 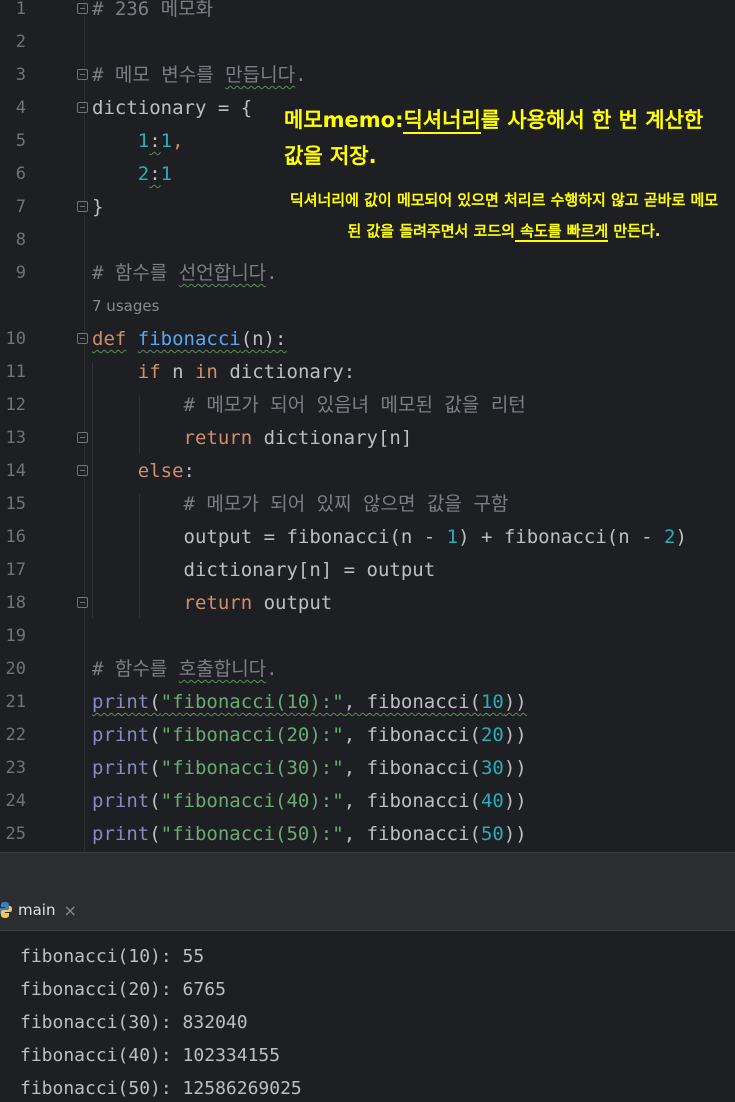 I want to click on line-number: 11, so click(x=15, y=372).